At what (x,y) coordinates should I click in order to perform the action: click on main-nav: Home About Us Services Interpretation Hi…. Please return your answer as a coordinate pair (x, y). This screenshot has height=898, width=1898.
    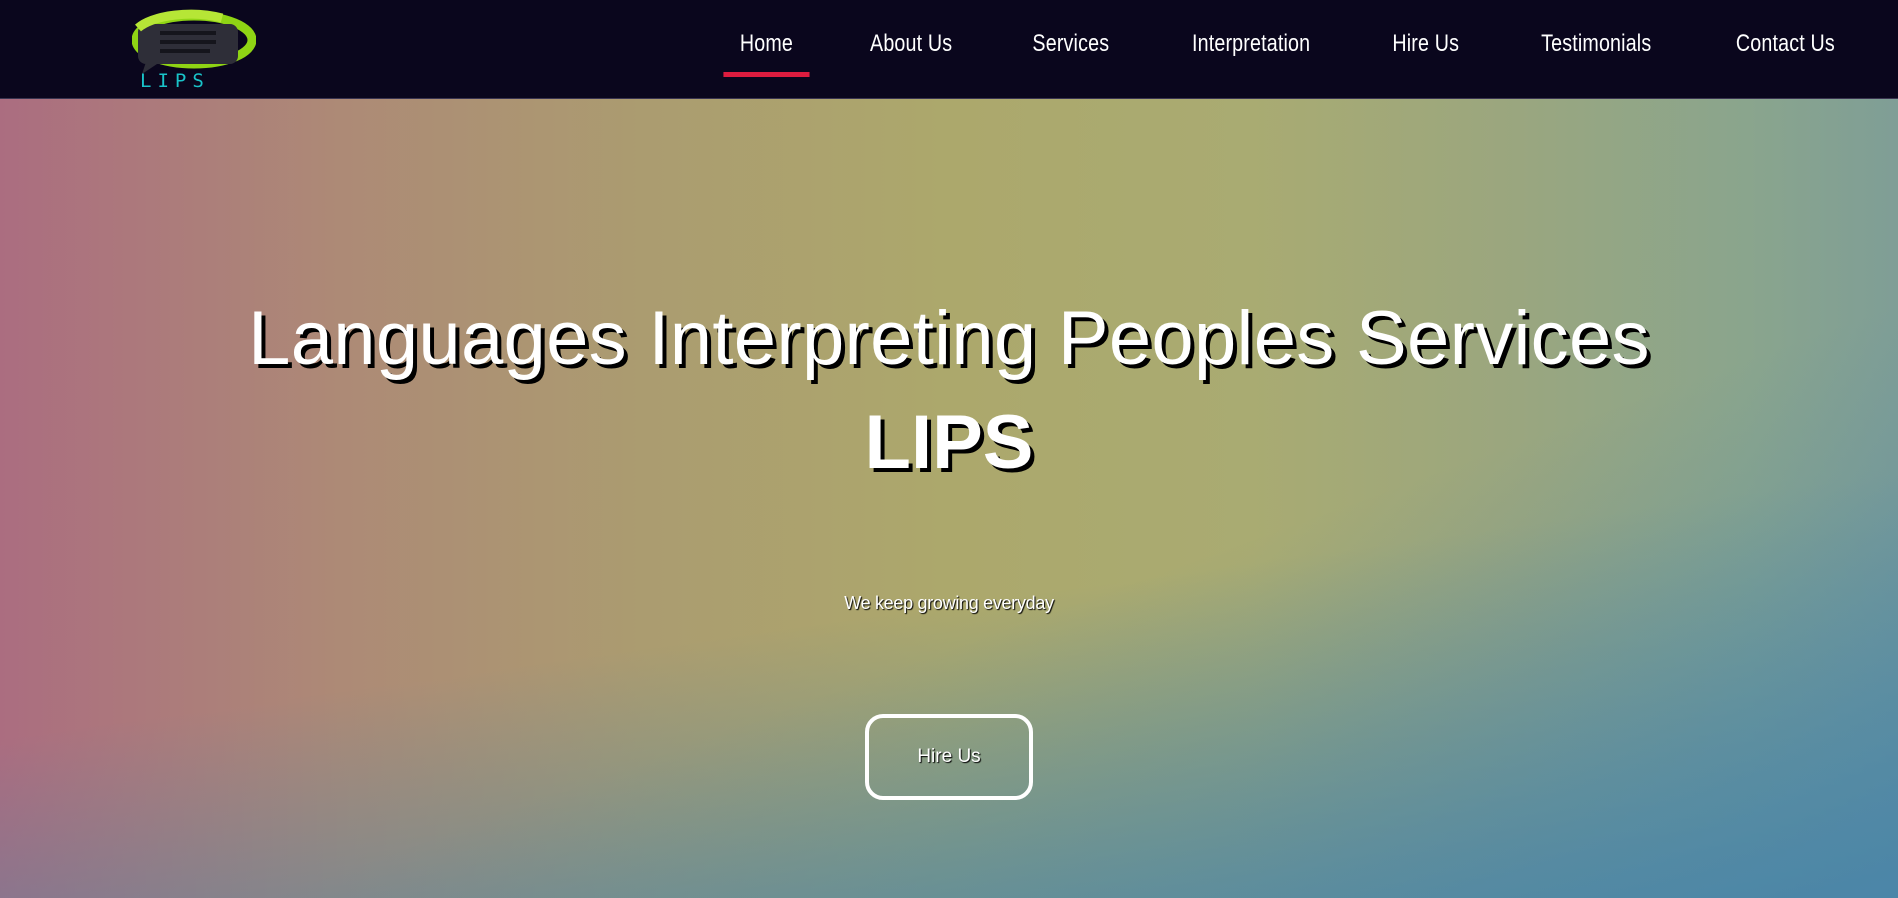
    Looking at the image, I should click on (1259, 49).